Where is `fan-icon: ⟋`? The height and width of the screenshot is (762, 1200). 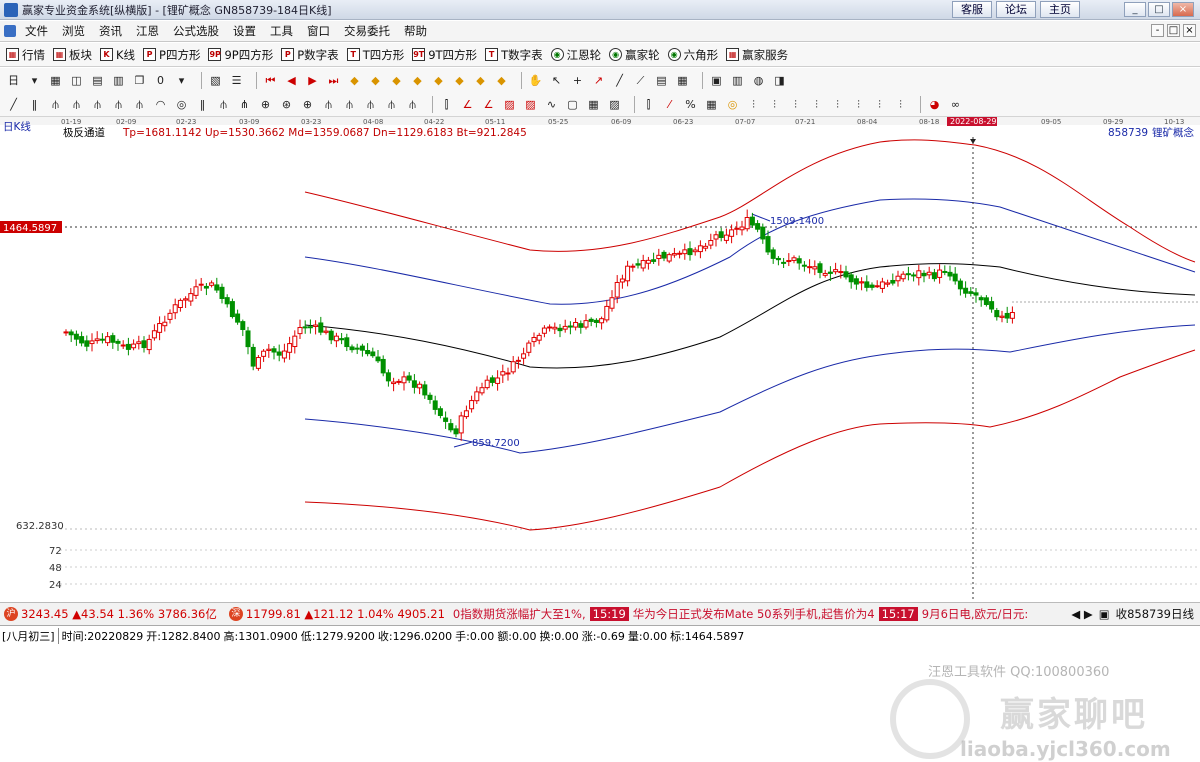 fan-icon: ⟋ is located at coordinates (640, 80).